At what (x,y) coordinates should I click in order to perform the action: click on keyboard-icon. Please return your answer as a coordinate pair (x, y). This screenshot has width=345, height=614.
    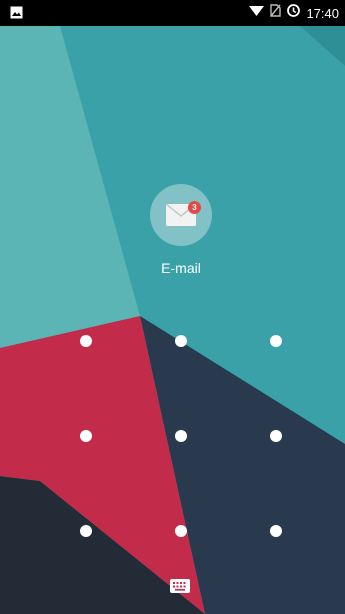
    Looking at the image, I should click on (180, 586).